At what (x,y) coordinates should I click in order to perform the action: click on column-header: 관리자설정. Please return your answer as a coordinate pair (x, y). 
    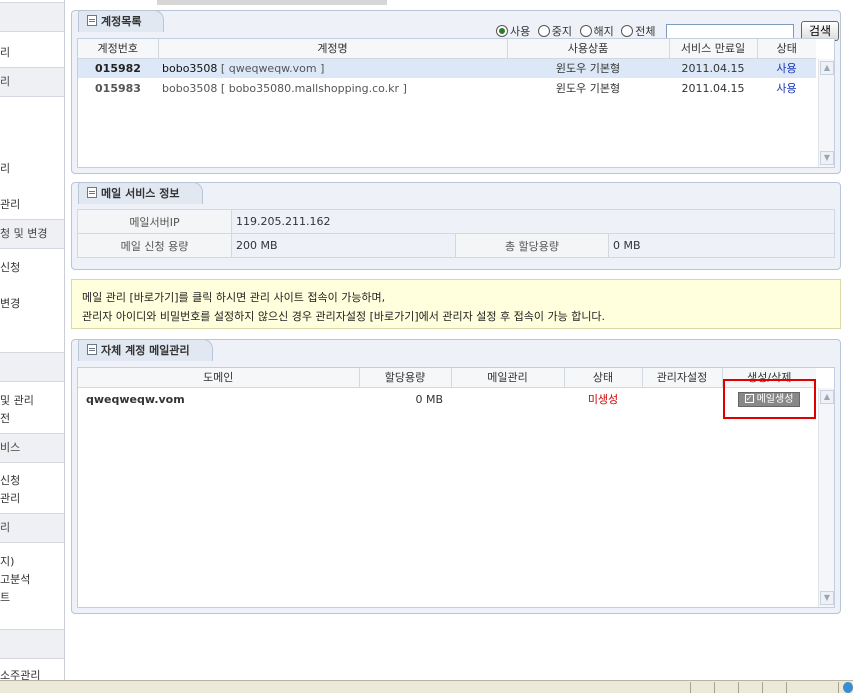
    Looking at the image, I should click on (682, 378).